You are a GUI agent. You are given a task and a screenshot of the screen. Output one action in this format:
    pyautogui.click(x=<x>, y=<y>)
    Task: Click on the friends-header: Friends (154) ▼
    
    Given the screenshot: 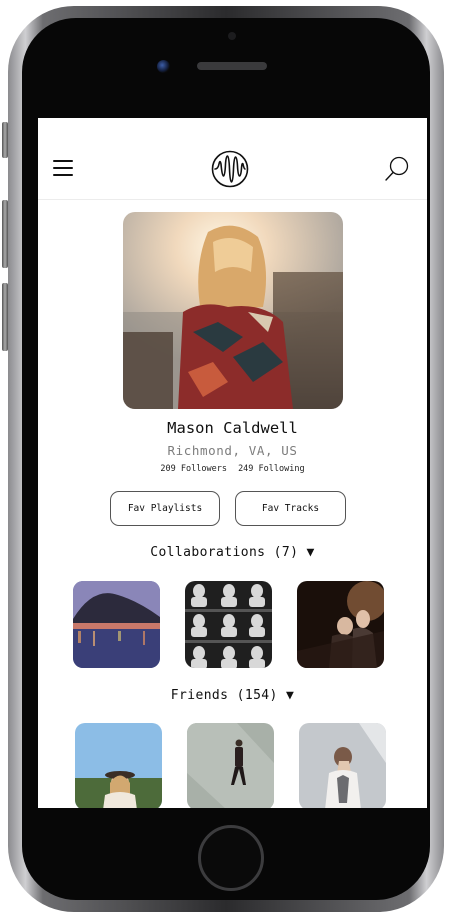 What is the action you would take?
    pyautogui.click(x=232, y=695)
    